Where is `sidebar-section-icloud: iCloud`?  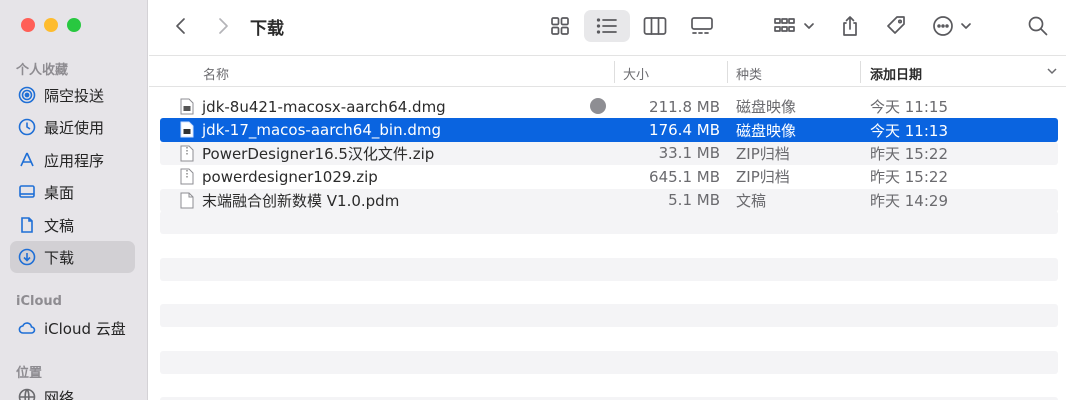 sidebar-section-icloud: iCloud is located at coordinates (39, 301).